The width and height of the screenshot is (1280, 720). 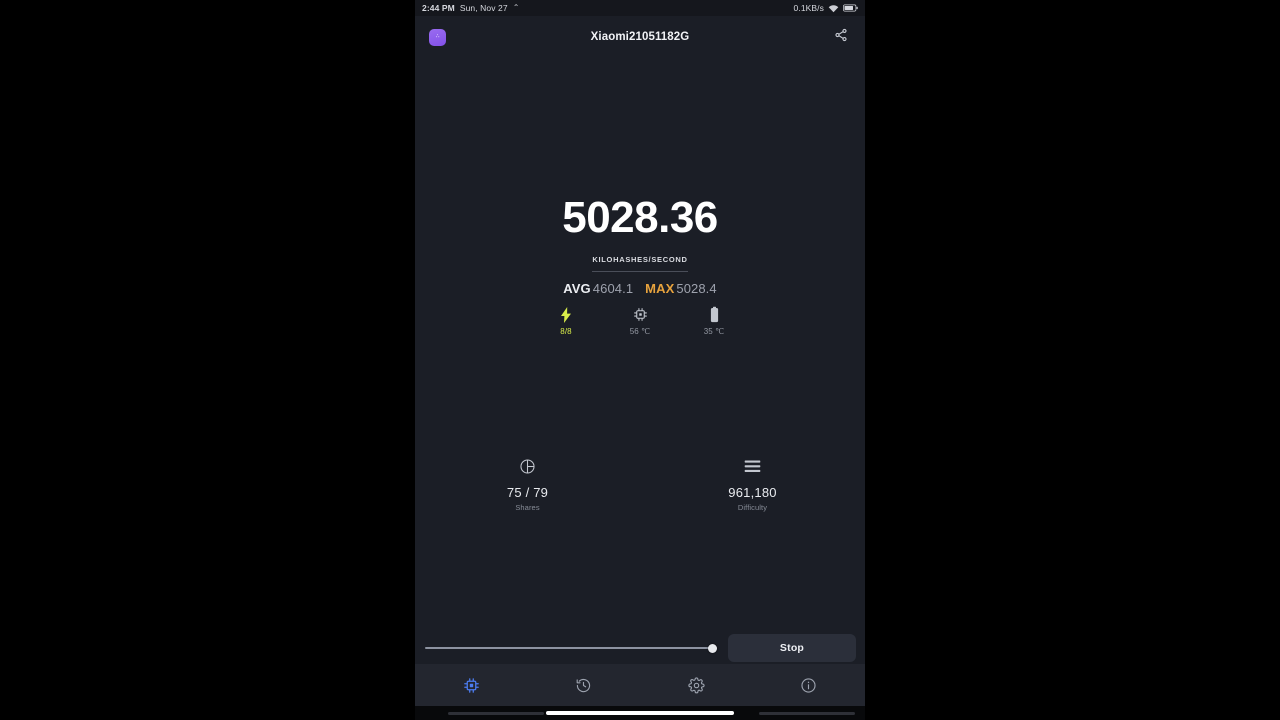 What do you see at coordinates (712, 648) in the screenshot?
I see `slider-thumb` at bounding box center [712, 648].